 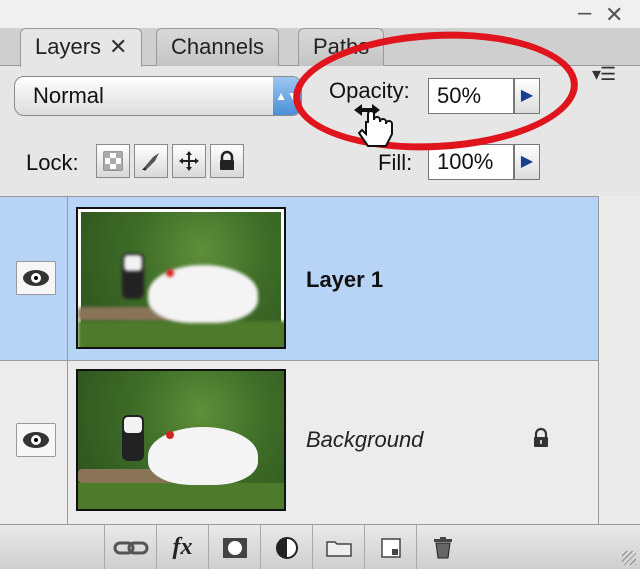 What do you see at coordinates (320, 15) in the screenshot?
I see `window-title-strip: – ✕` at bounding box center [320, 15].